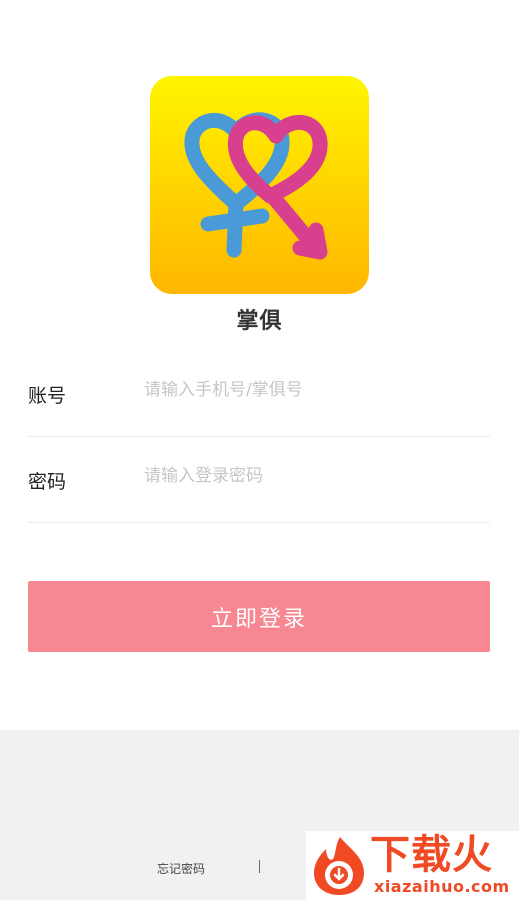  I want to click on flame-logo-icon, so click(339, 866).